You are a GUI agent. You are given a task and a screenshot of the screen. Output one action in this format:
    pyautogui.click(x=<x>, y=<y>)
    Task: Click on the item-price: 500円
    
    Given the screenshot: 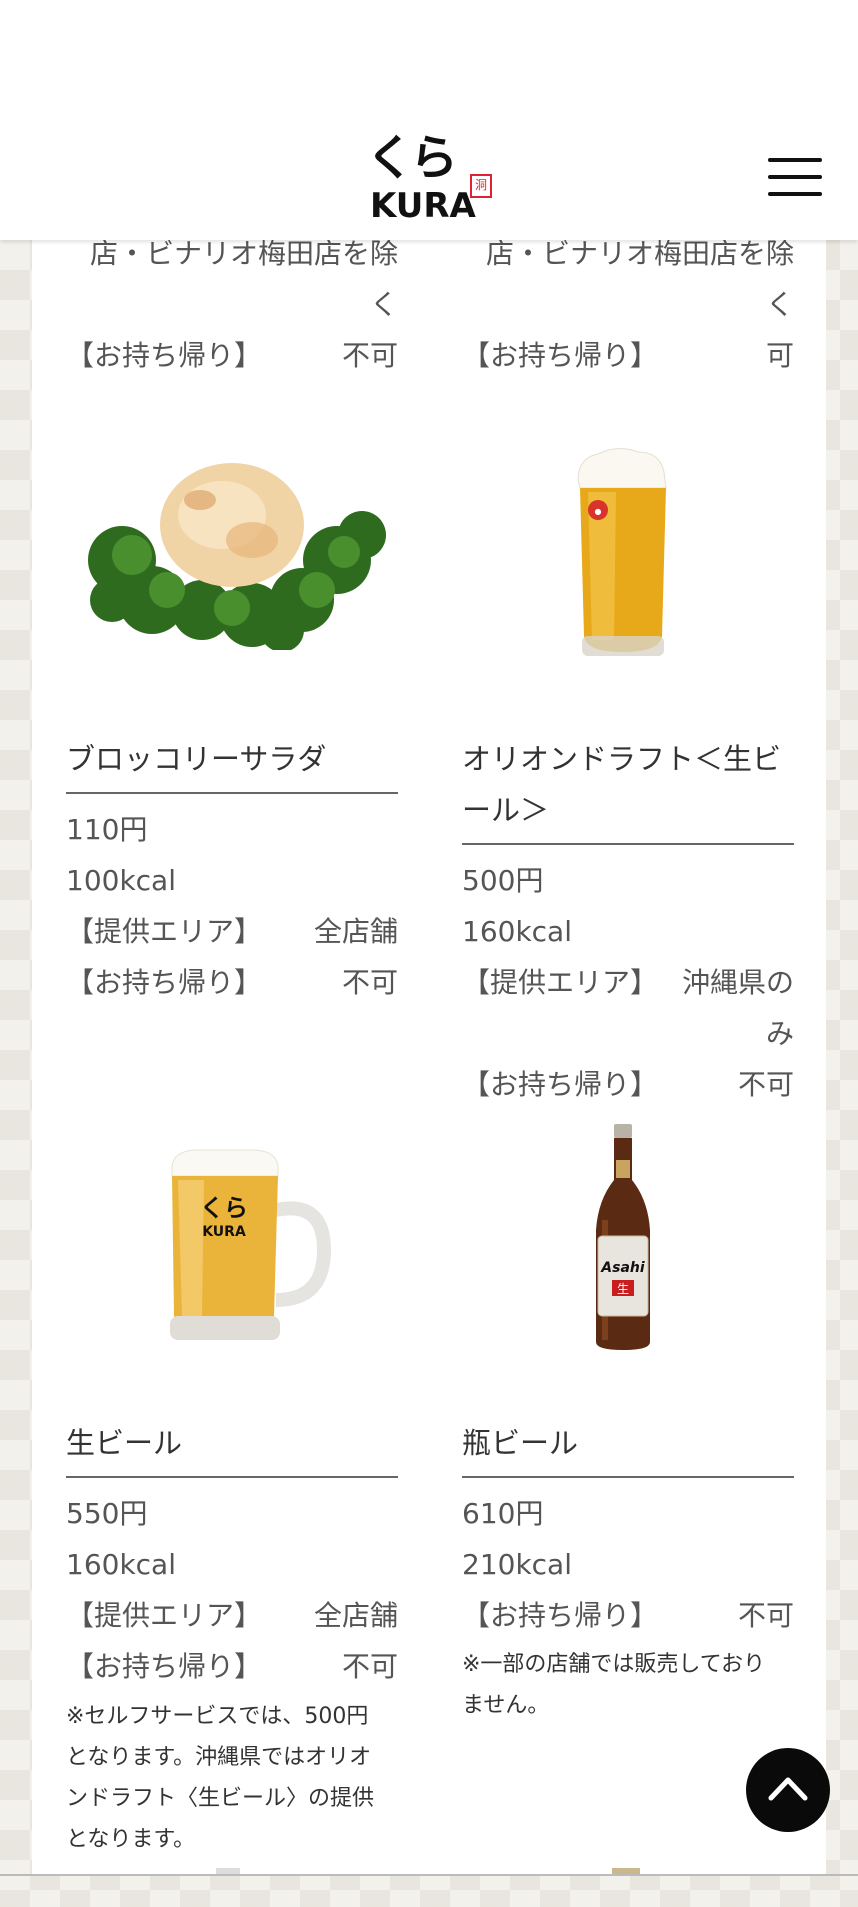 What is the action you would take?
    pyautogui.click(x=503, y=880)
    